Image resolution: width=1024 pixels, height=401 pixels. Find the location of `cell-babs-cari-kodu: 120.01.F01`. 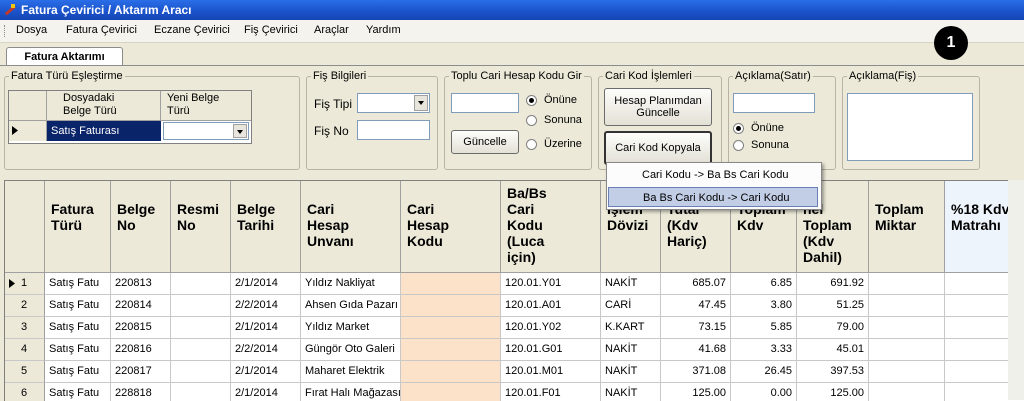

cell-babs-cari-kodu: 120.01.F01 is located at coordinates (551, 392).